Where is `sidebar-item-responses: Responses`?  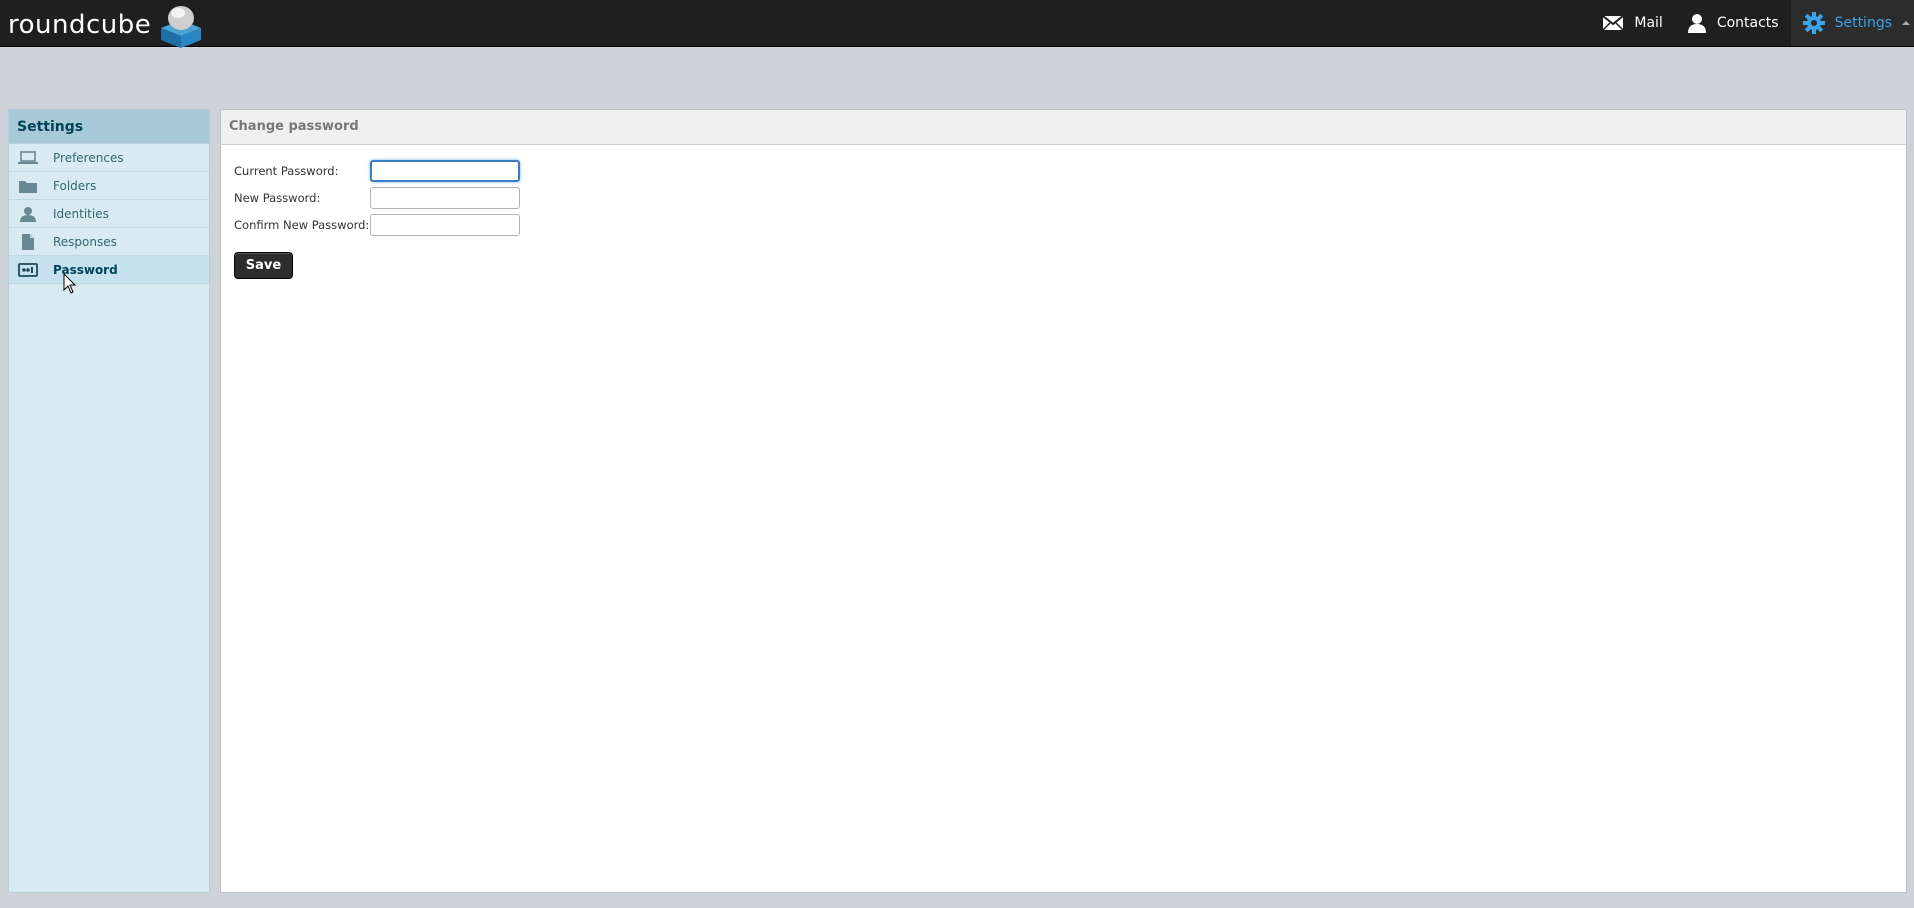 sidebar-item-responses: Responses is located at coordinates (109, 242).